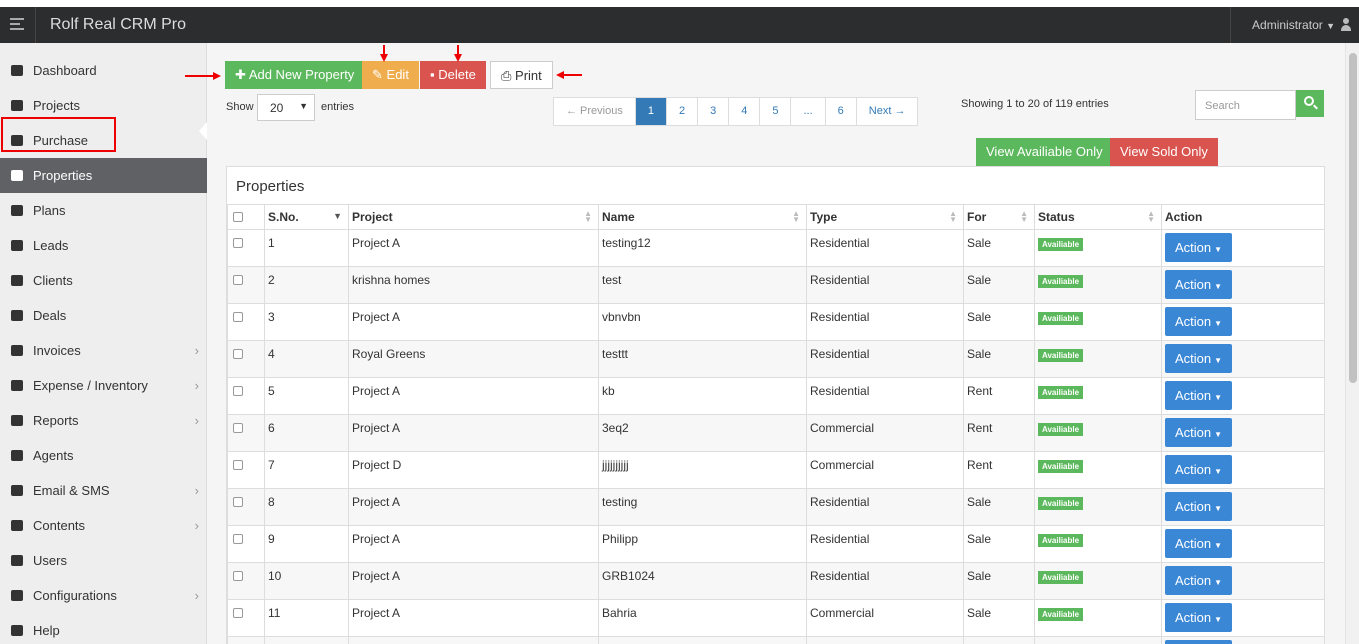 Image resolution: width=1359 pixels, height=644 pixels. Describe the element at coordinates (103, 210) in the screenshot. I see `sidebar-item-plans: Plans` at that location.